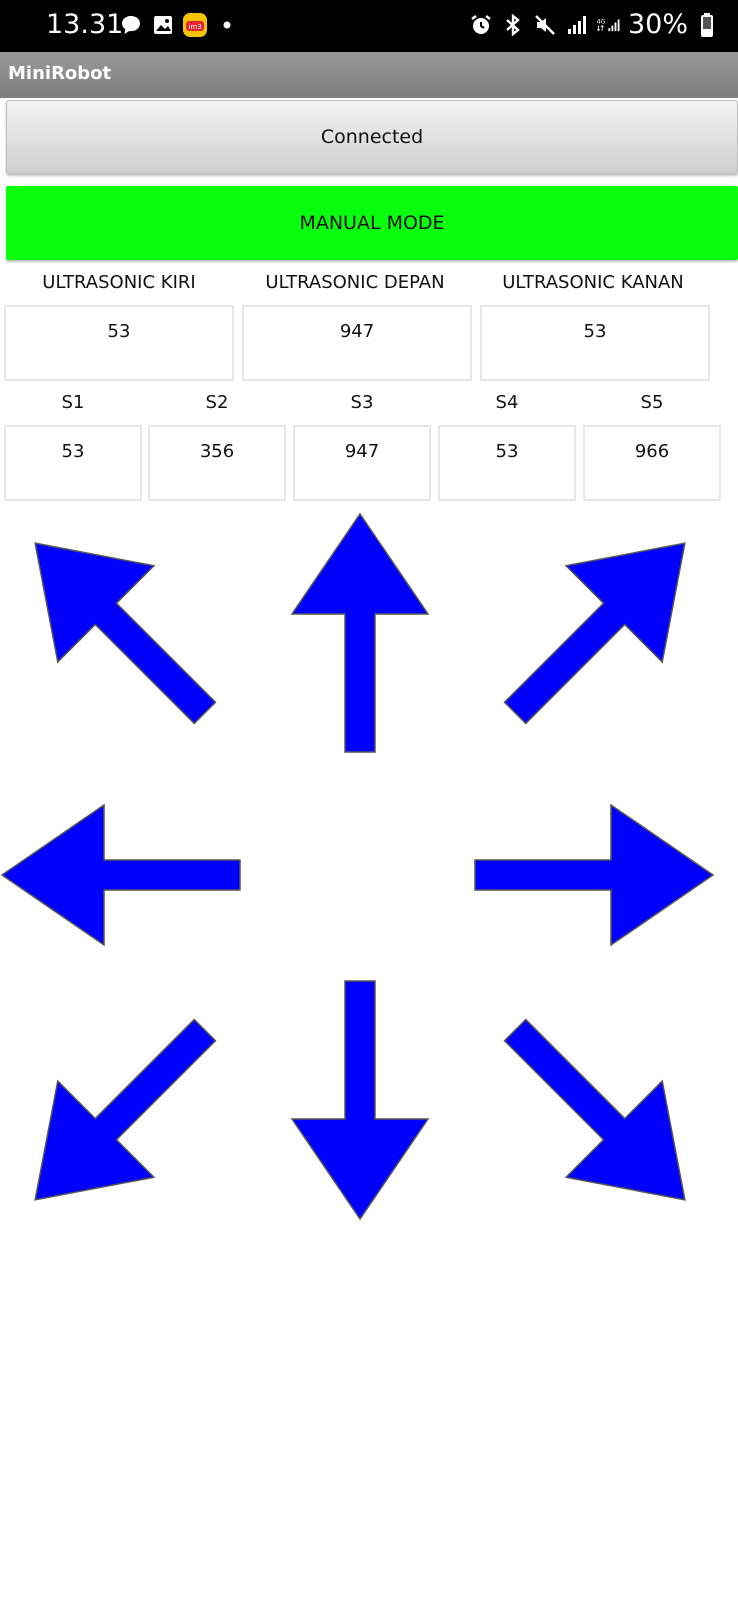 The height and width of the screenshot is (1600, 738). Describe the element at coordinates (119, 343) in the screenshot. I see `ultrasonic-kiri-value: 53` at that location.